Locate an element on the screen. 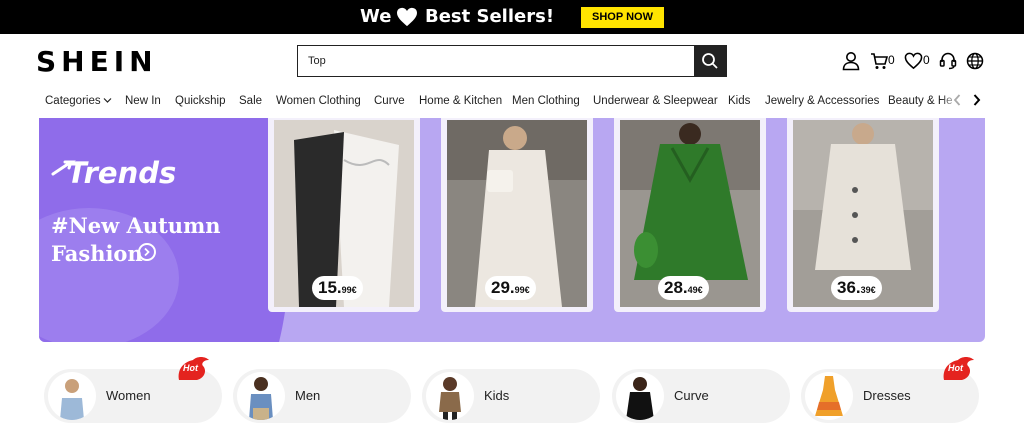 The image size is (1024, 440). nav-item-quickship: Quickship is located at coordinates (200, 101).